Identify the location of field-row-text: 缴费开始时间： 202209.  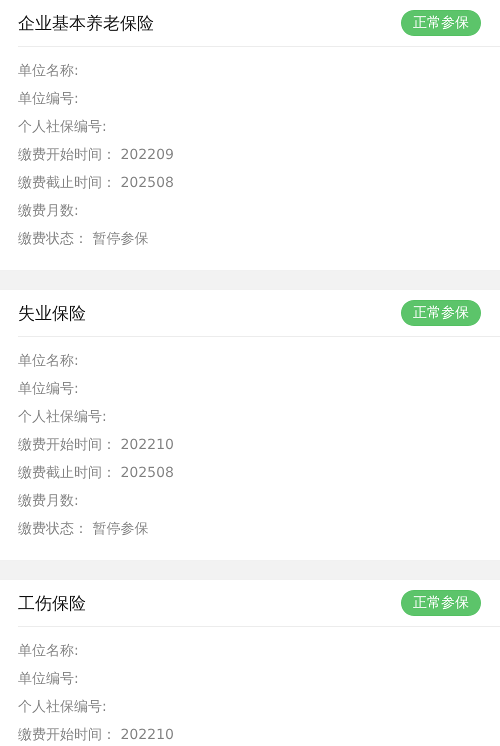
(96, 155).